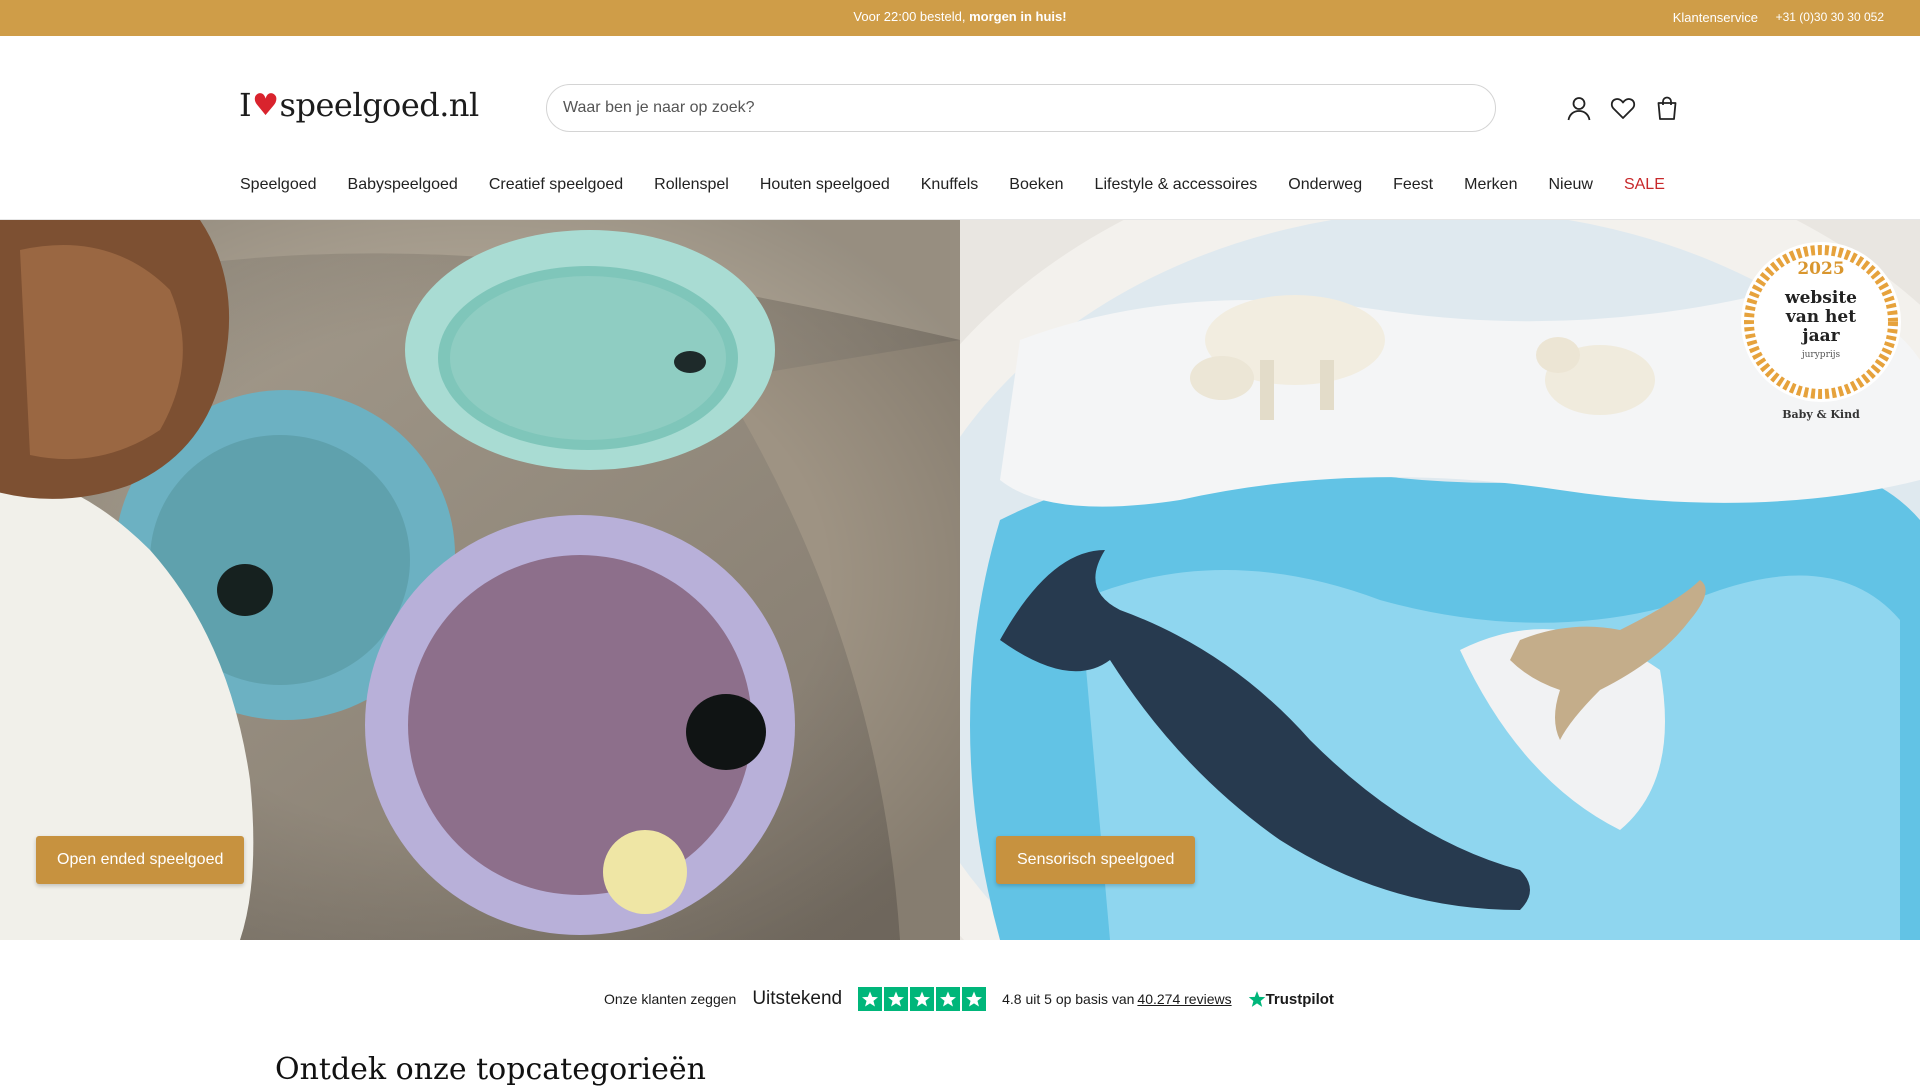  What do you see at coordinates (1256, 999) in the screenshot?
I see `trustpilot-star-icon` at bounding box center [1256, 999].